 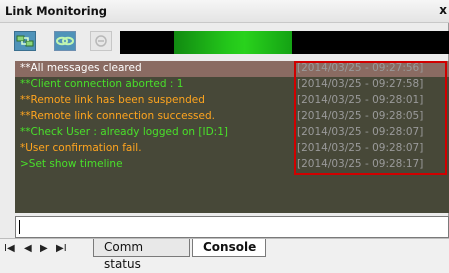 What do you see at coordinates (81, 148) in the screenshot?
I see `log-message: *User confirmation fail.` at bounding box center [81, 148].